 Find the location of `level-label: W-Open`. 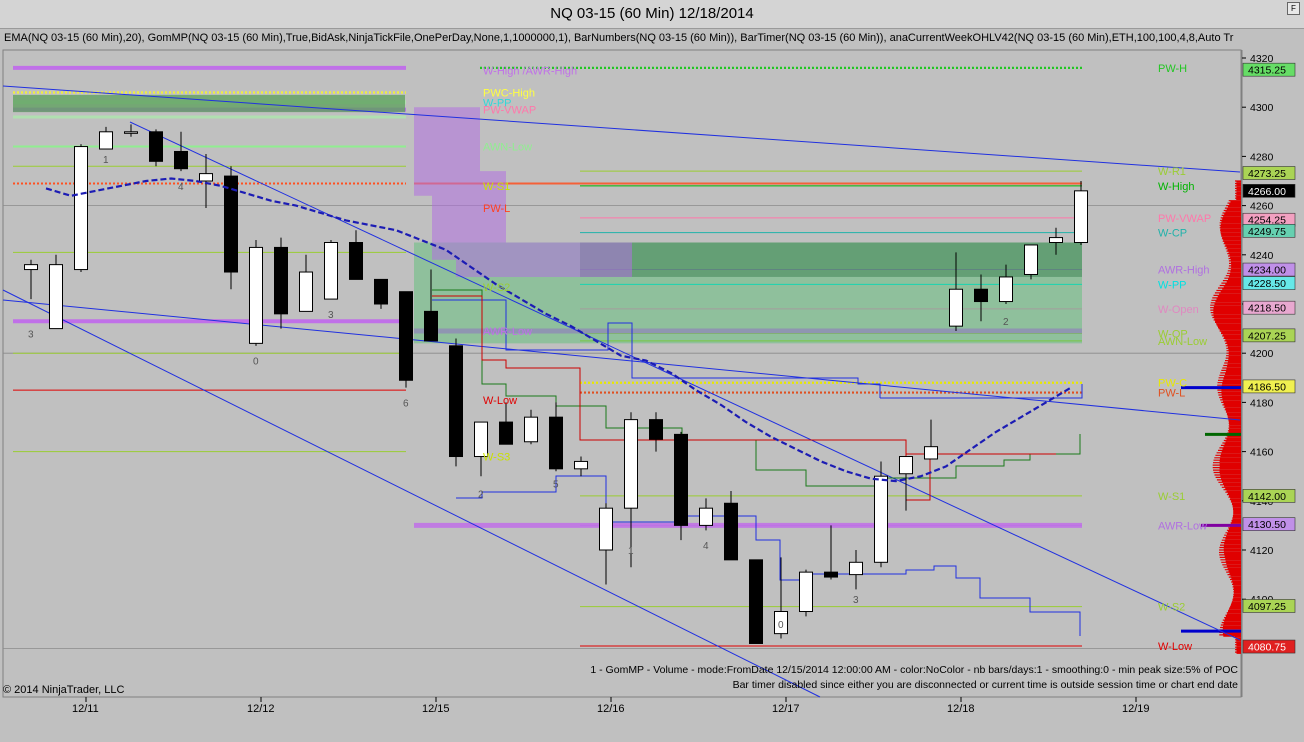

level-label: W-Open is located at coordinates (1178, 310).